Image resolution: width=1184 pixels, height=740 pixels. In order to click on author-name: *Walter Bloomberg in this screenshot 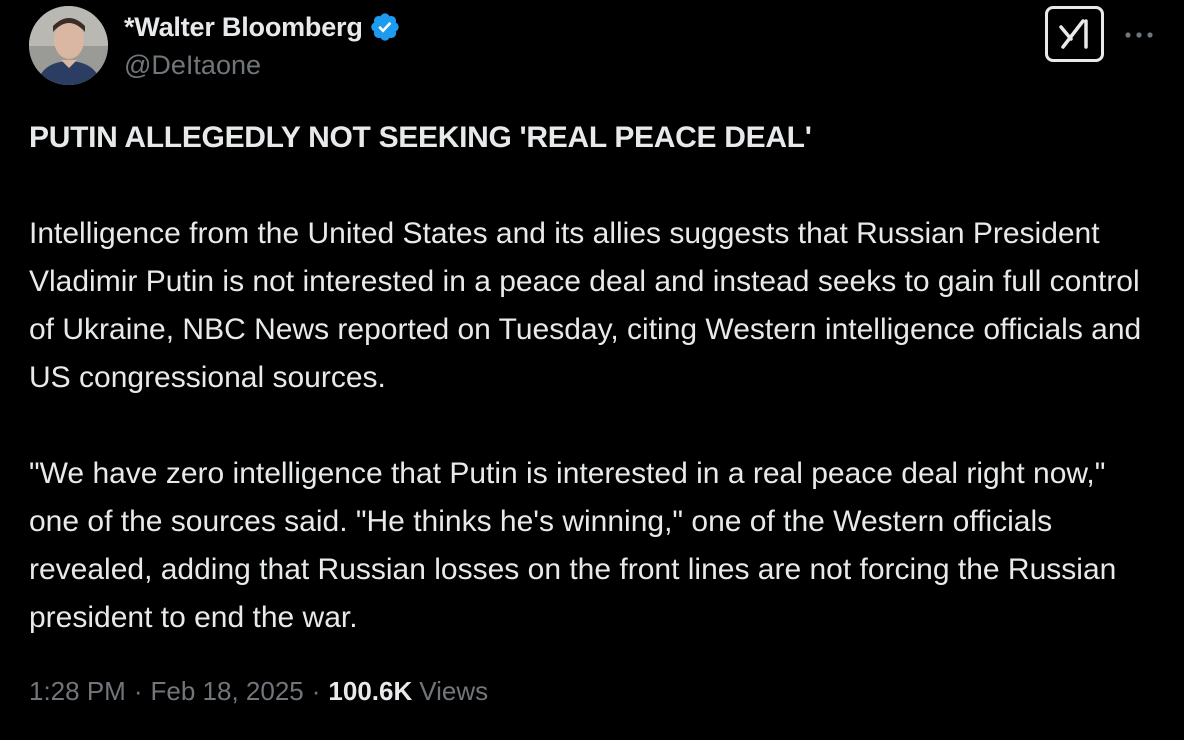, I will do `click(243, 27)`.